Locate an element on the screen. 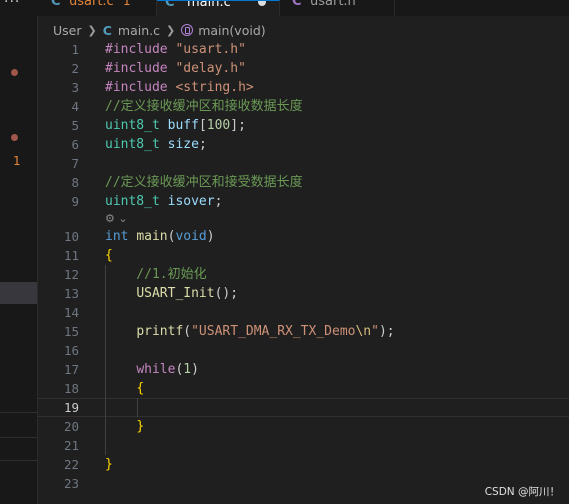 The height and width of the screenshot is (504, 569). code-text: #include "usart.h" is located at coordinates (175, 49).